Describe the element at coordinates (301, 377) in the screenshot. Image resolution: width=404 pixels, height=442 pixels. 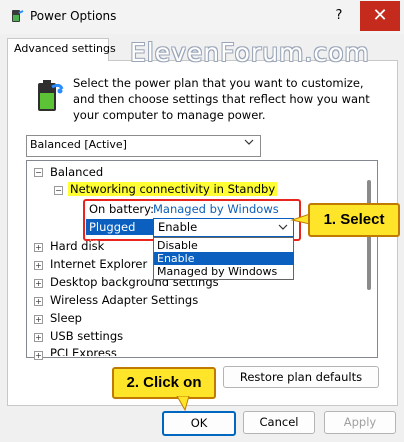
I see `restore-plan-defaults-button: Restore plan defaults` at that location.